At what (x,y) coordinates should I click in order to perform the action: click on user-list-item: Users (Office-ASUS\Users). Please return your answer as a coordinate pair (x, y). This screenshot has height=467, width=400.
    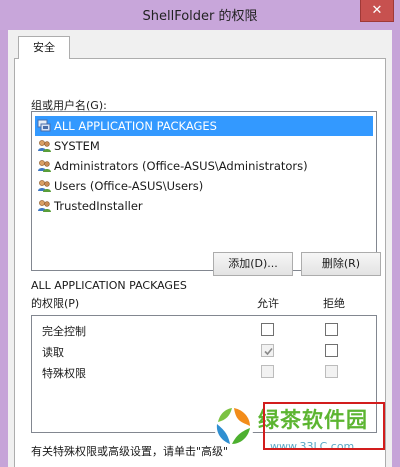
    Looking at the image, I should click on (121, 186).